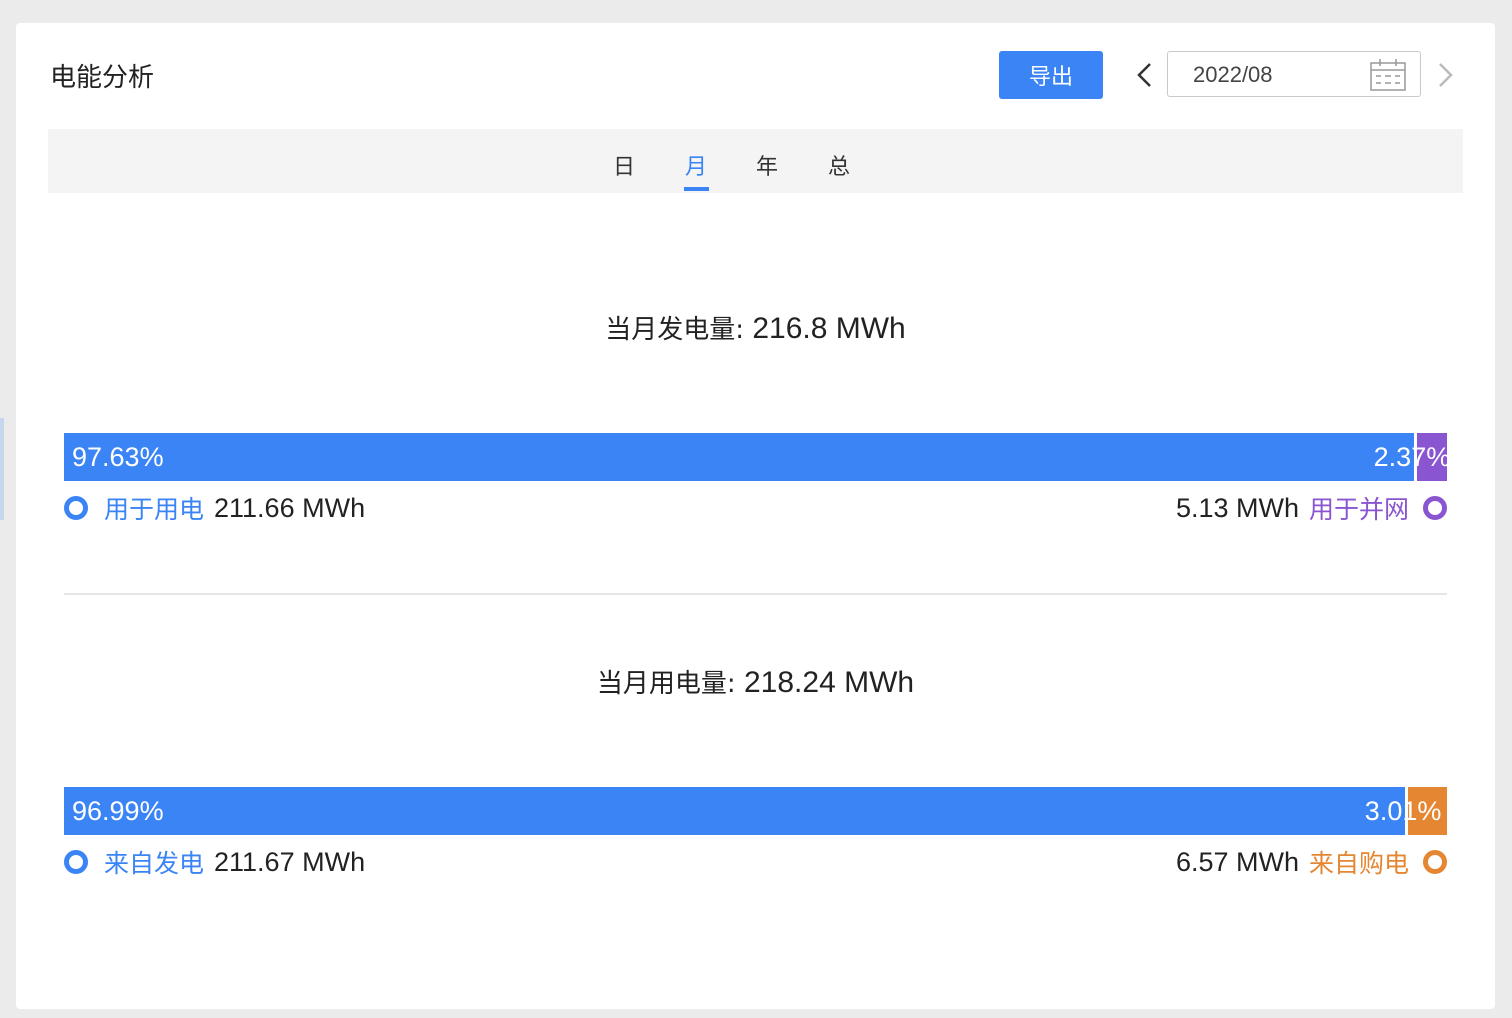  What do you see at coordinates (1237, 507) in the screenshot?
I see `grid-export-value: 5.13 MWh` at bounding box center [1237, 507].